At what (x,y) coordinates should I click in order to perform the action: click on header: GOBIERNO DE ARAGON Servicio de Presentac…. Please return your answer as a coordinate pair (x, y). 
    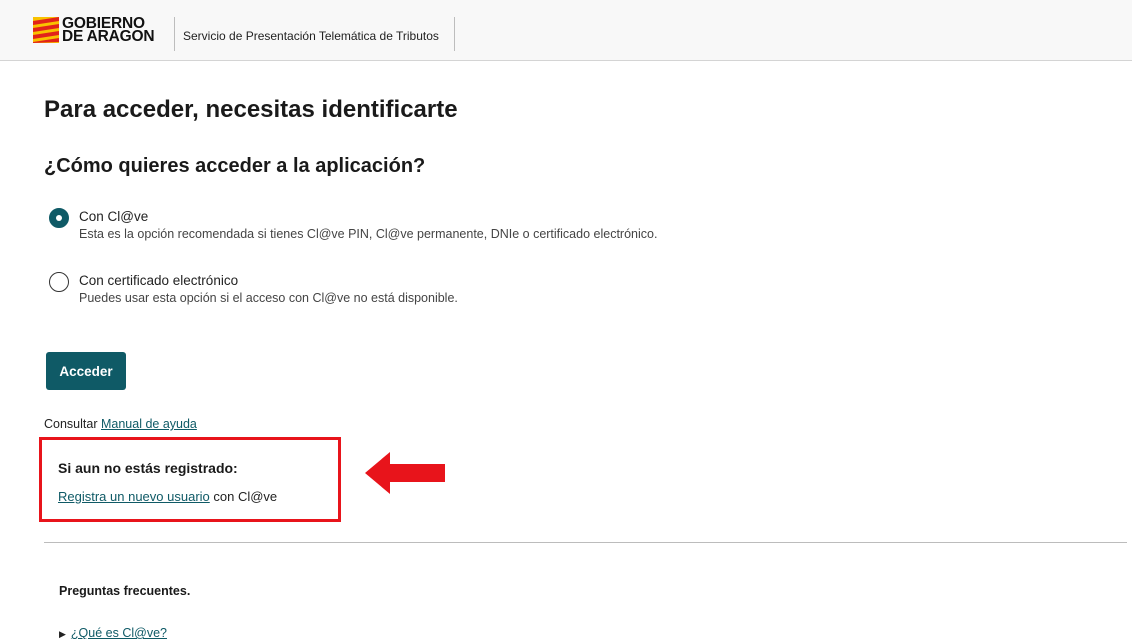
    Looking at the image, I should click on (566, 30).